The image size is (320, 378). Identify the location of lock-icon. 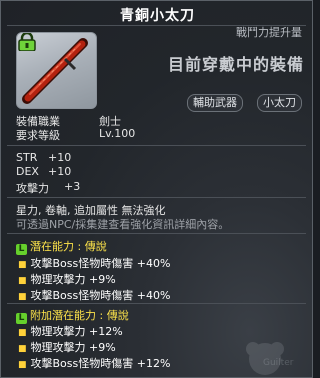
(27, 42).